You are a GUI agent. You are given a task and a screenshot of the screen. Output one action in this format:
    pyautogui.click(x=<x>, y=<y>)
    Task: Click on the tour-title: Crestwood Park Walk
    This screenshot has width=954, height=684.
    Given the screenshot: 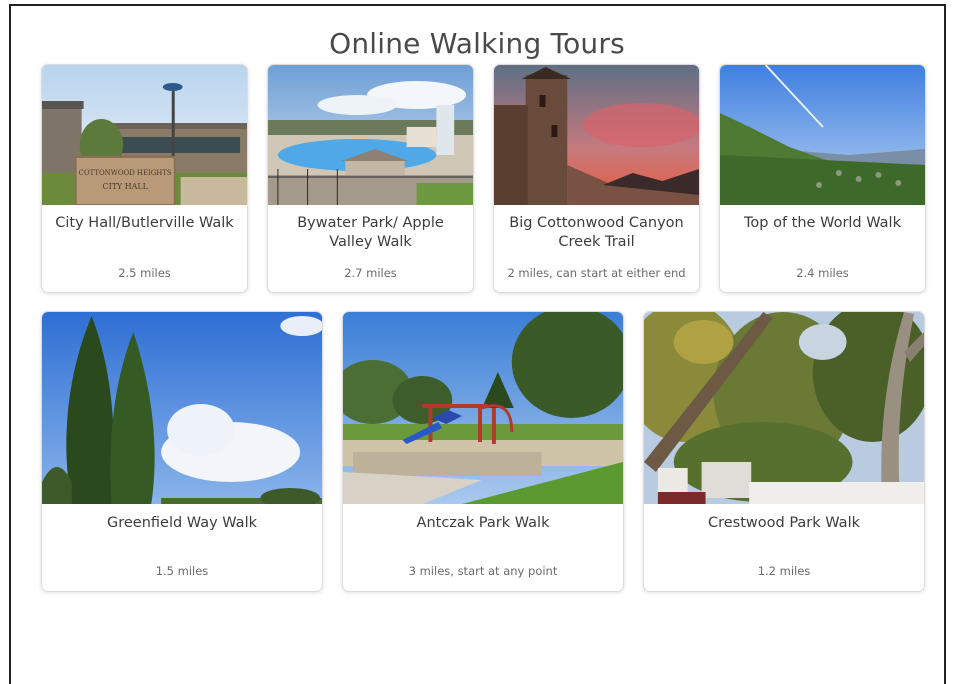 What is the action you would take?
    pyautogui.click(x=783, y=523)
    